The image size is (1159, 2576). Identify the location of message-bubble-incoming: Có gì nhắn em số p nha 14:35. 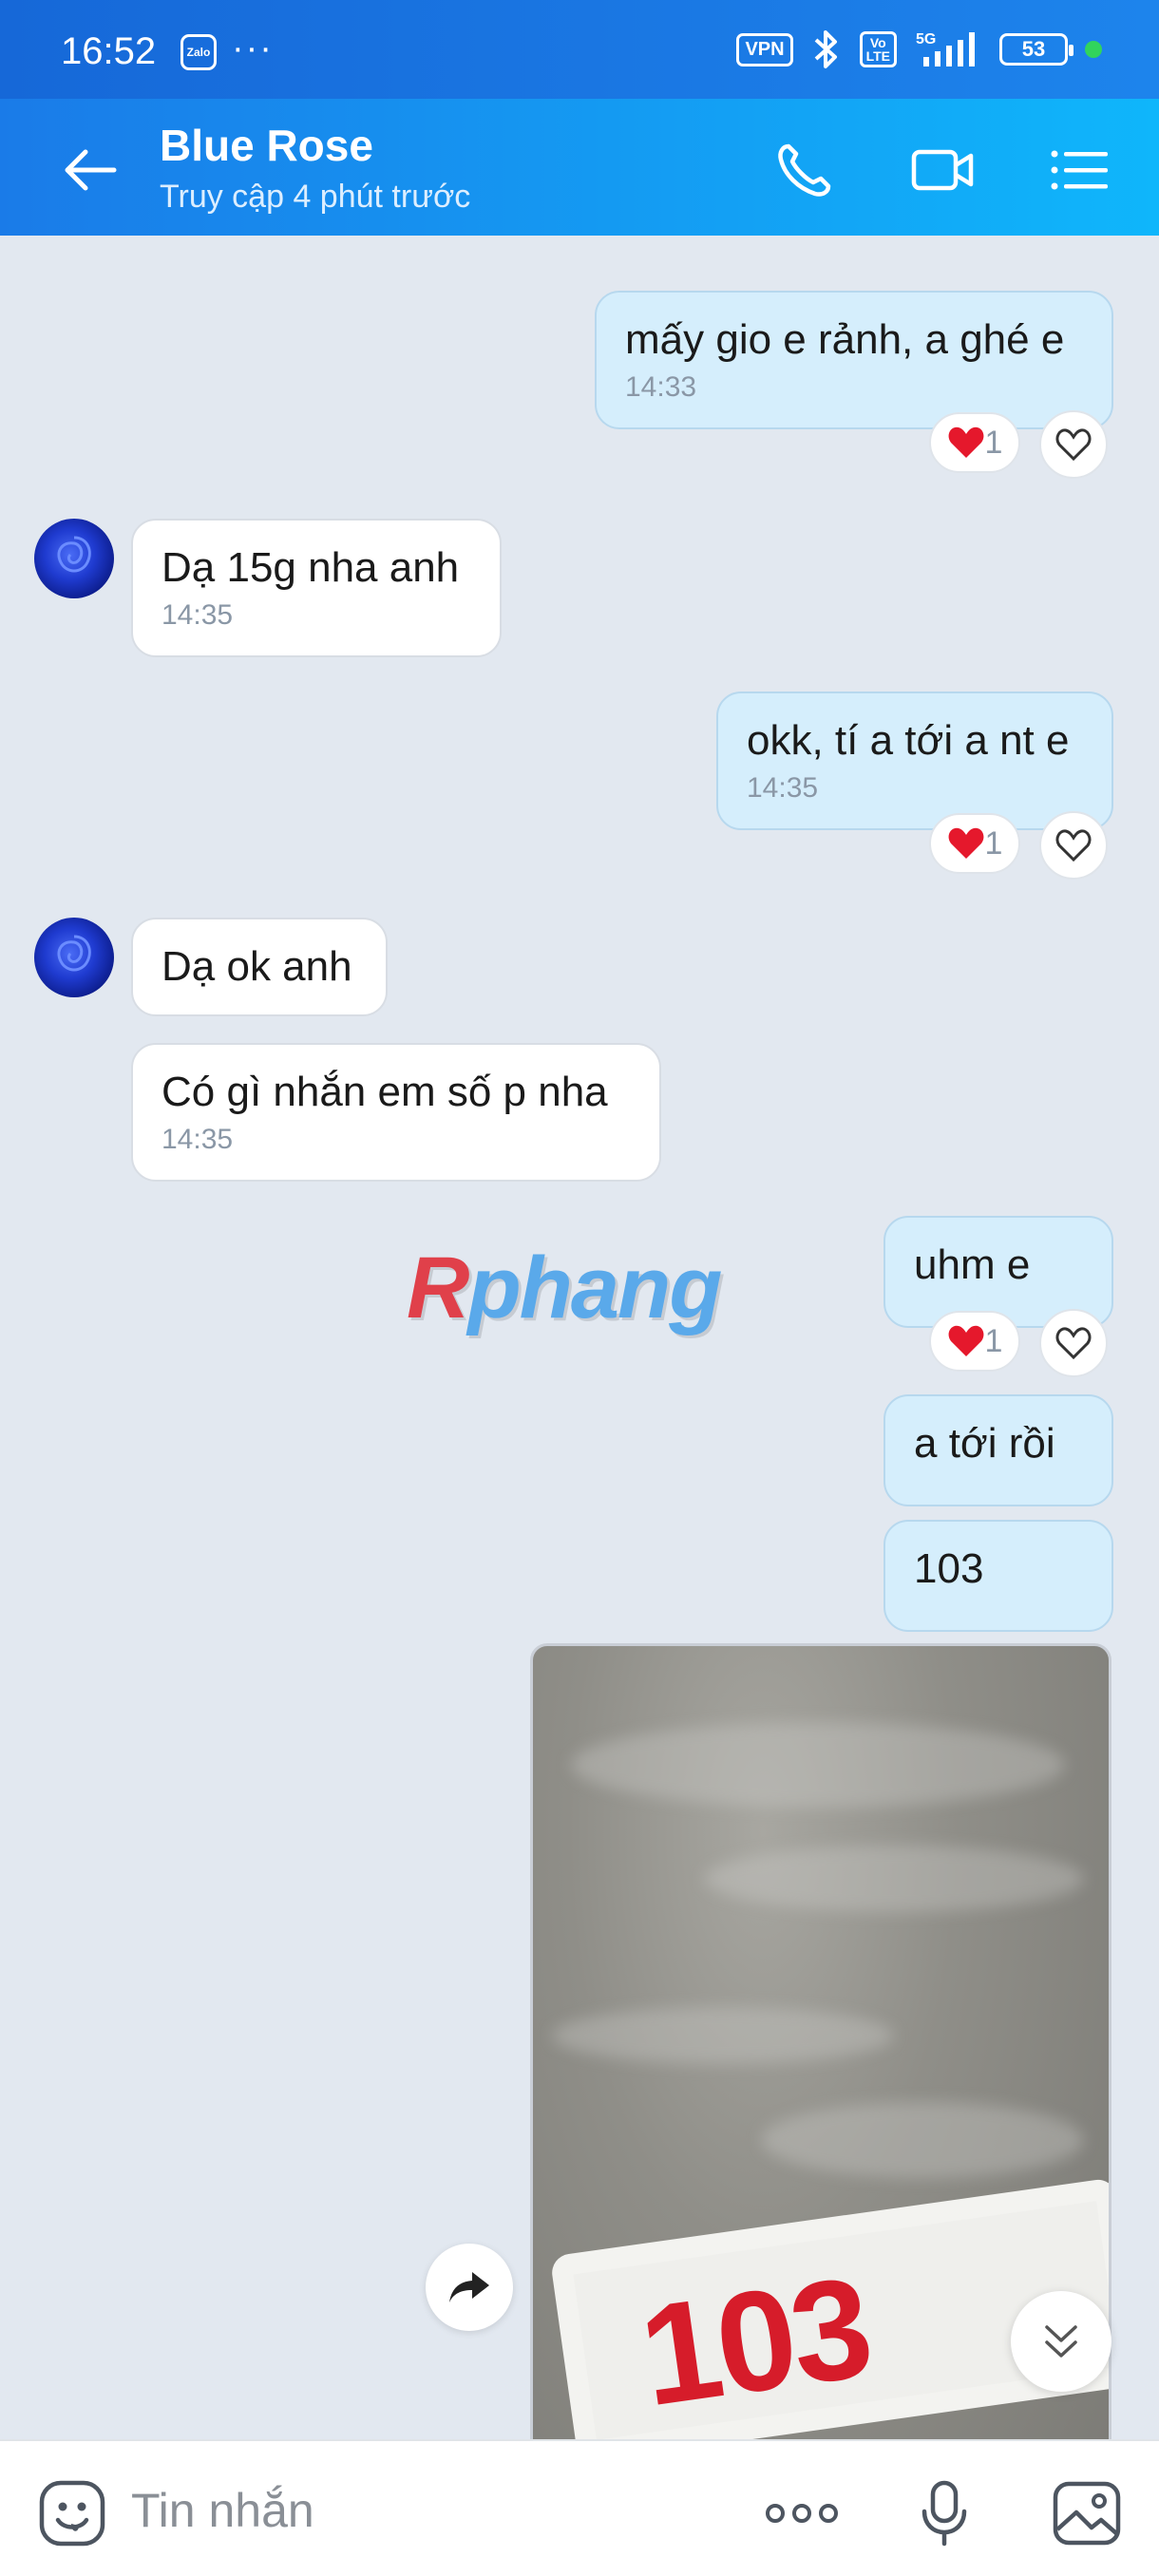
(396, 1112).